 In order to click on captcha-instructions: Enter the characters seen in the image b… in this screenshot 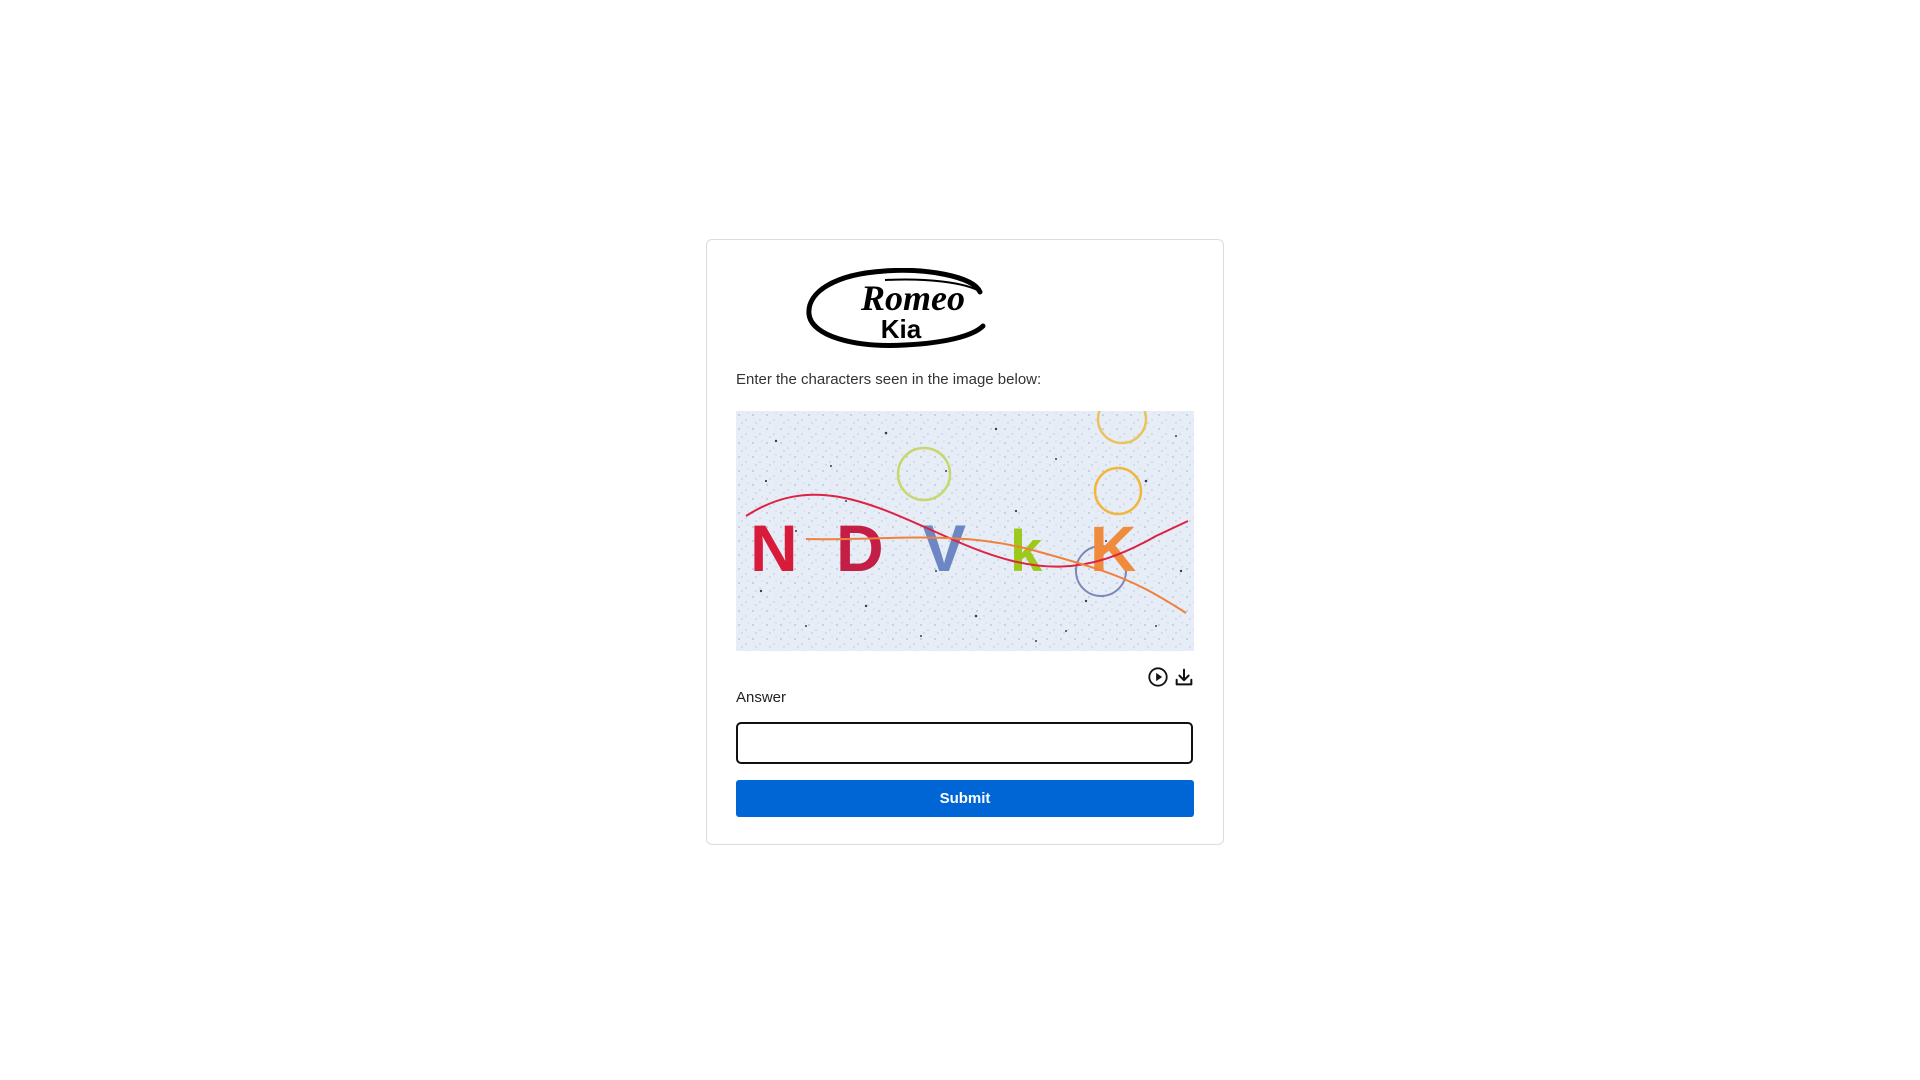, I will do `click(889, 379)`.